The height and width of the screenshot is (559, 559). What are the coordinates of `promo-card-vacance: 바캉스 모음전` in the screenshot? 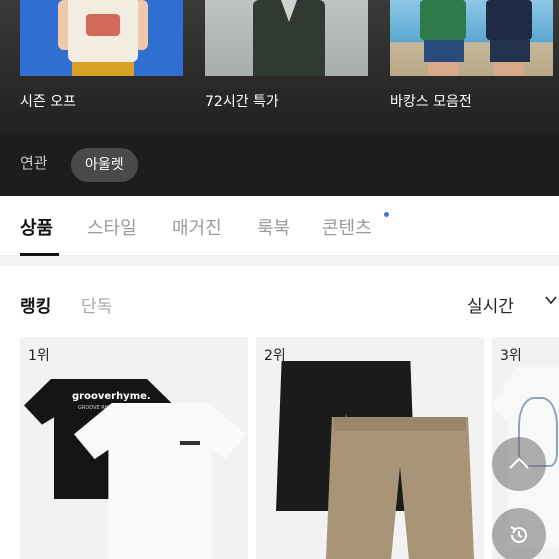 It's located at (471, 60).